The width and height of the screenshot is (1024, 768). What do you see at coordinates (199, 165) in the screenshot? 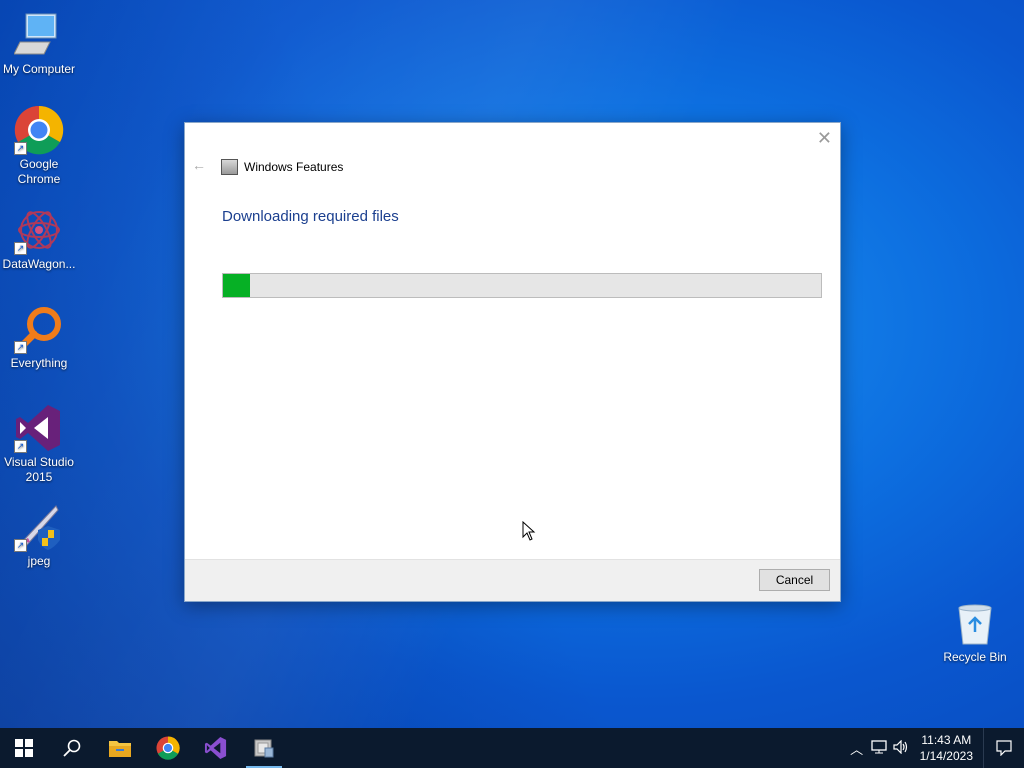
I see `back-arrow-icon: ←` at bounding box center [199, 165].